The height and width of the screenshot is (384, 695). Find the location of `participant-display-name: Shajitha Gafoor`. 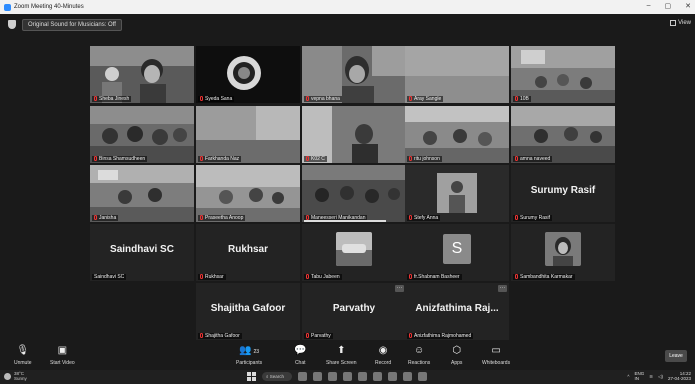

participant-display-name: Shajitha Gafoor is located at coordinates (248, 308).